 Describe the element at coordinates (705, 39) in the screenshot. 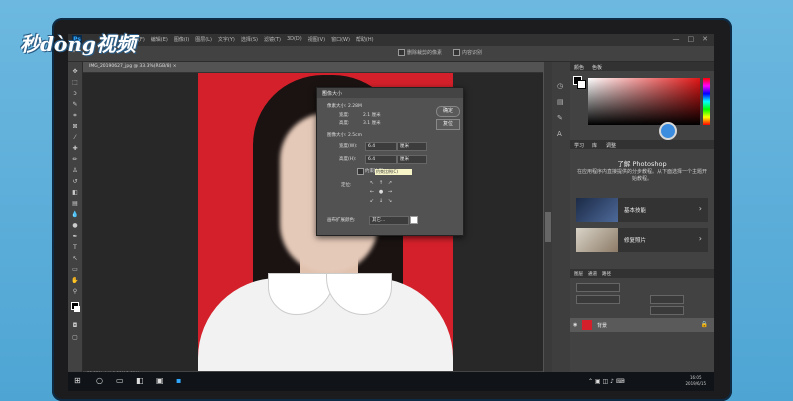

I see `close-button: ✕` at that location.